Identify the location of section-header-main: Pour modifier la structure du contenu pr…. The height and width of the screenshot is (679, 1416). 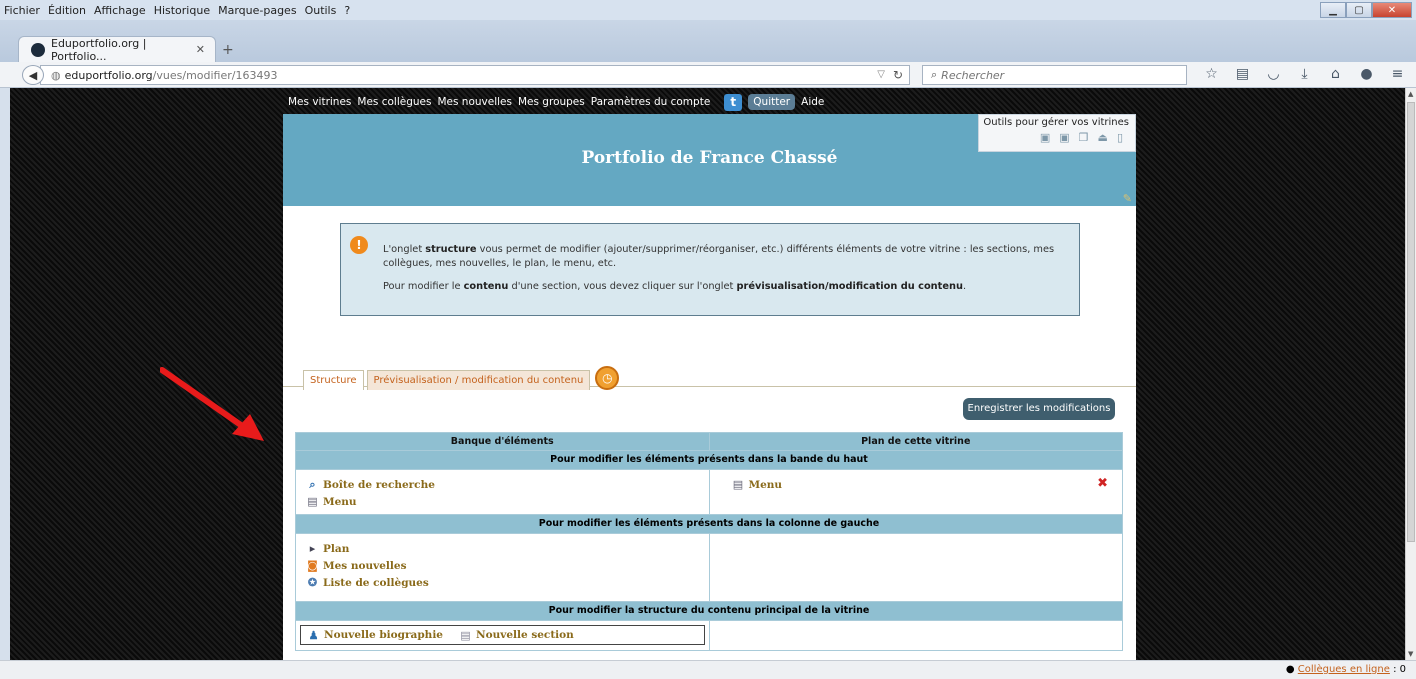
(709, 611).